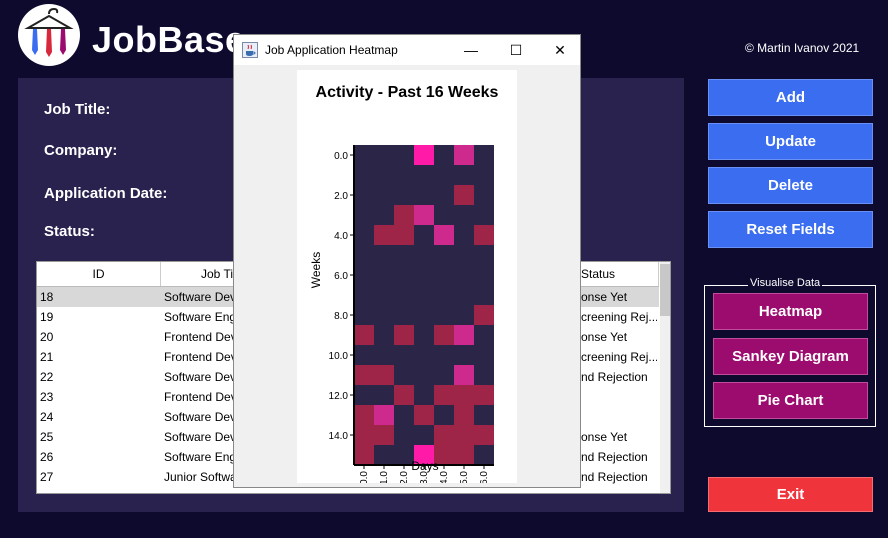 Image resolution: width=888 pixels, height=538 pixels. Describe the element at coordinates (404, 477) in the screenshot. I see `x-tick-label: 2.0` at that location.